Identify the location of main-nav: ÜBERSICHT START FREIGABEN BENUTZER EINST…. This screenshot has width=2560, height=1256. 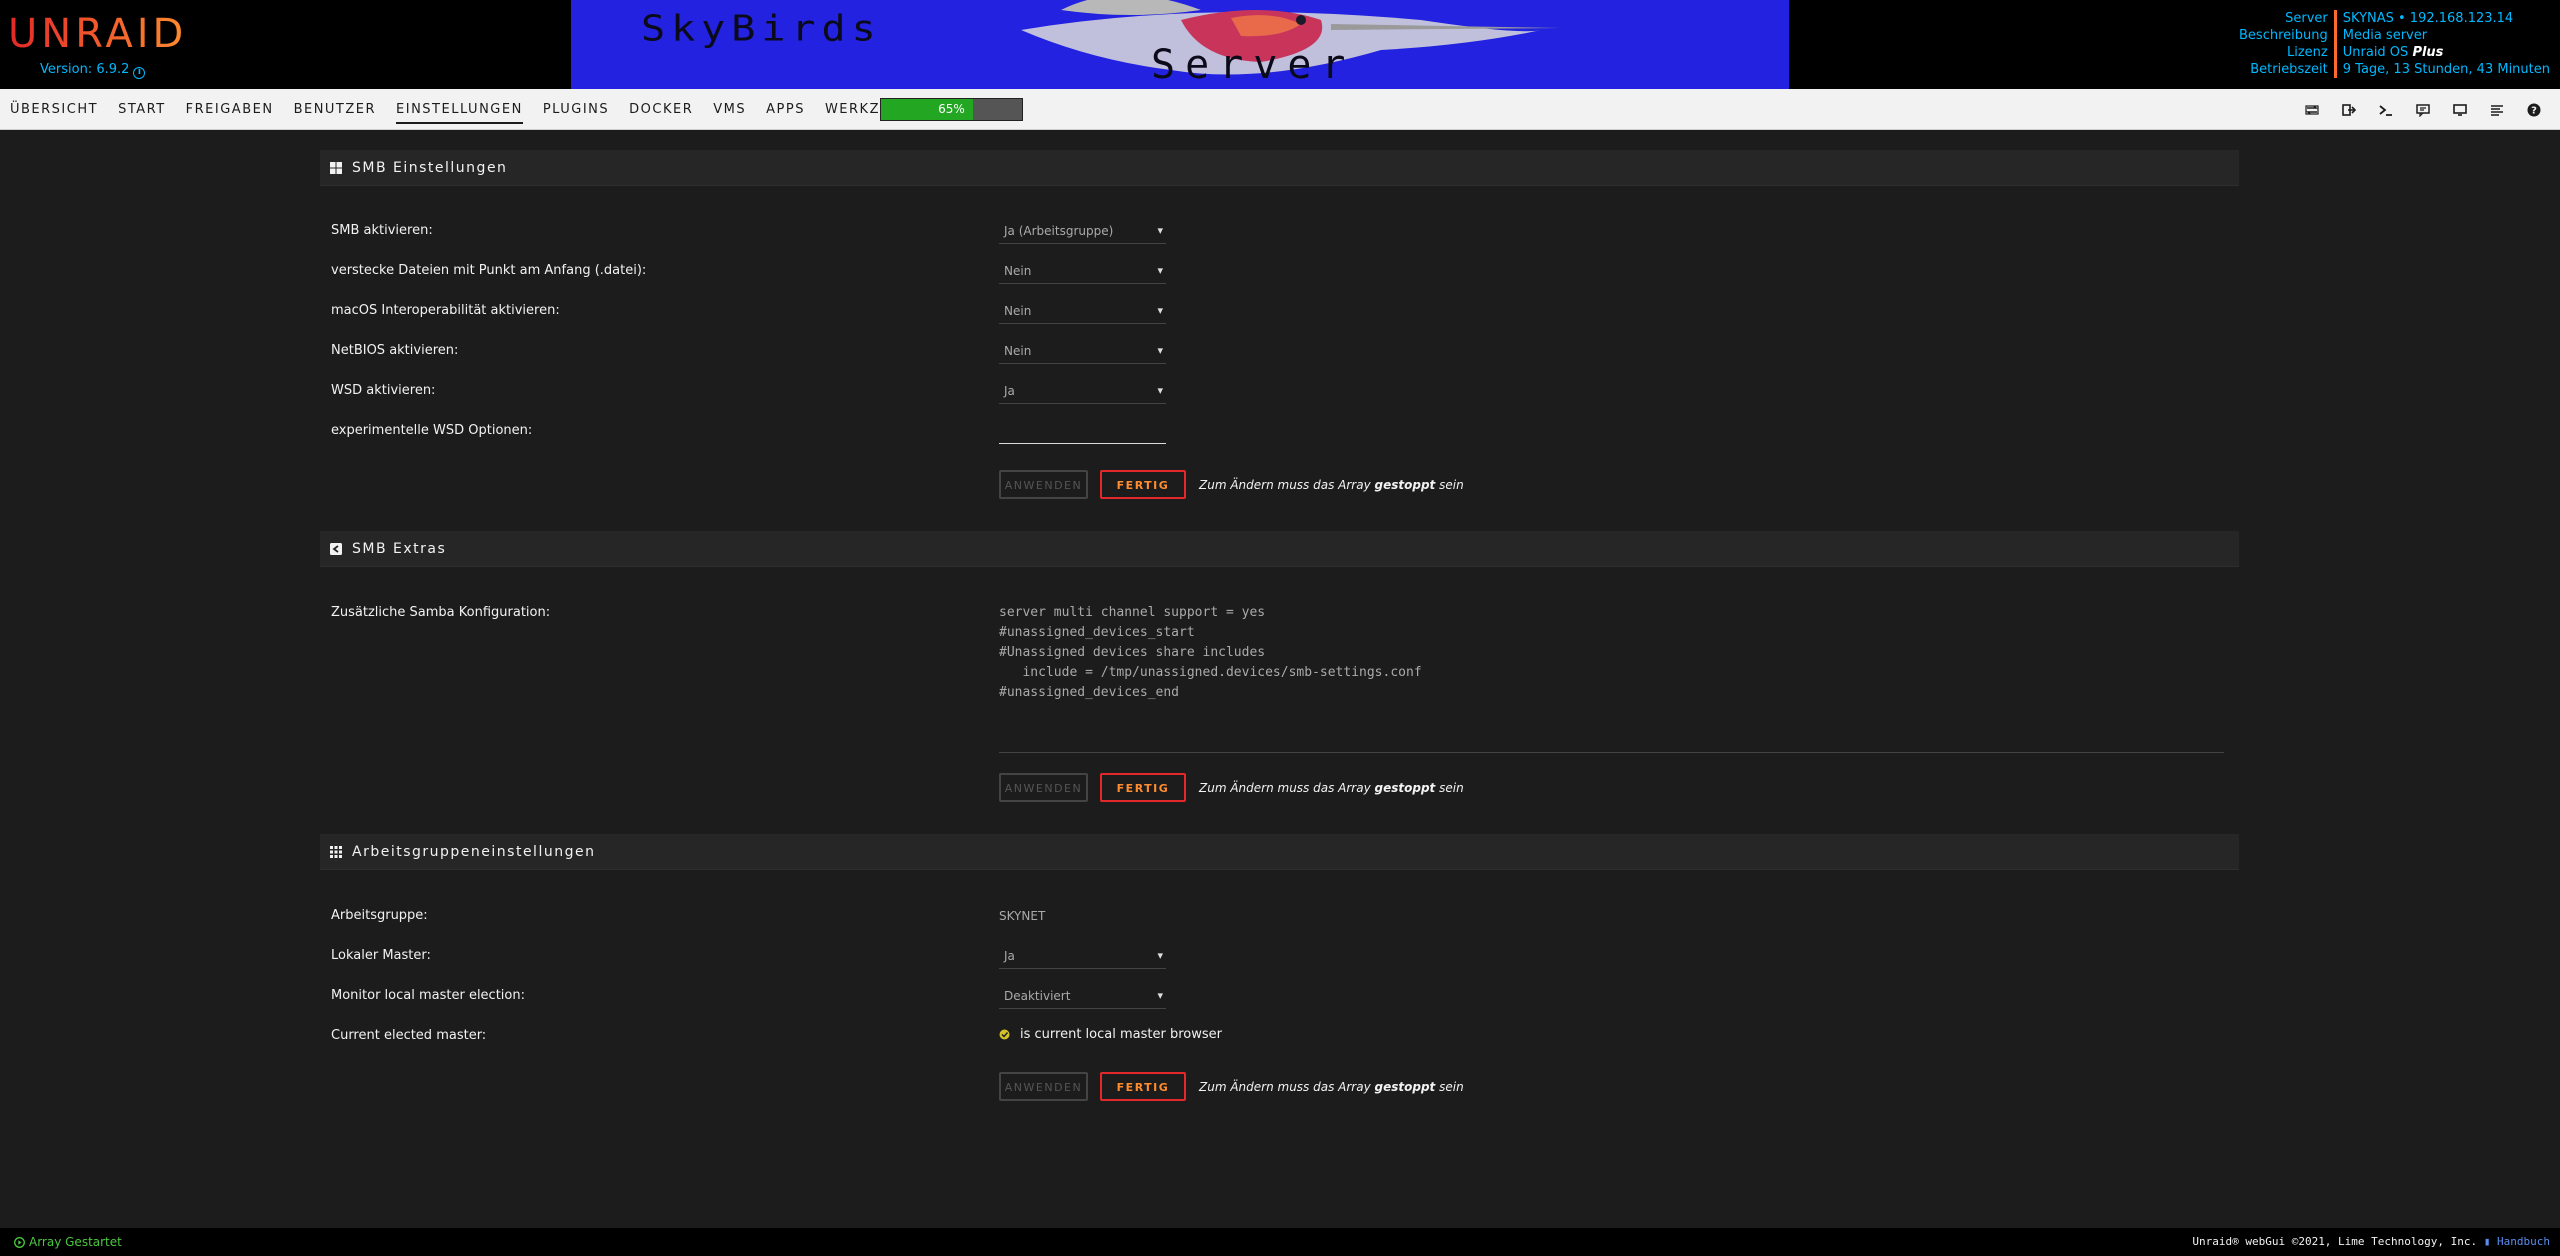
(1280, 109).